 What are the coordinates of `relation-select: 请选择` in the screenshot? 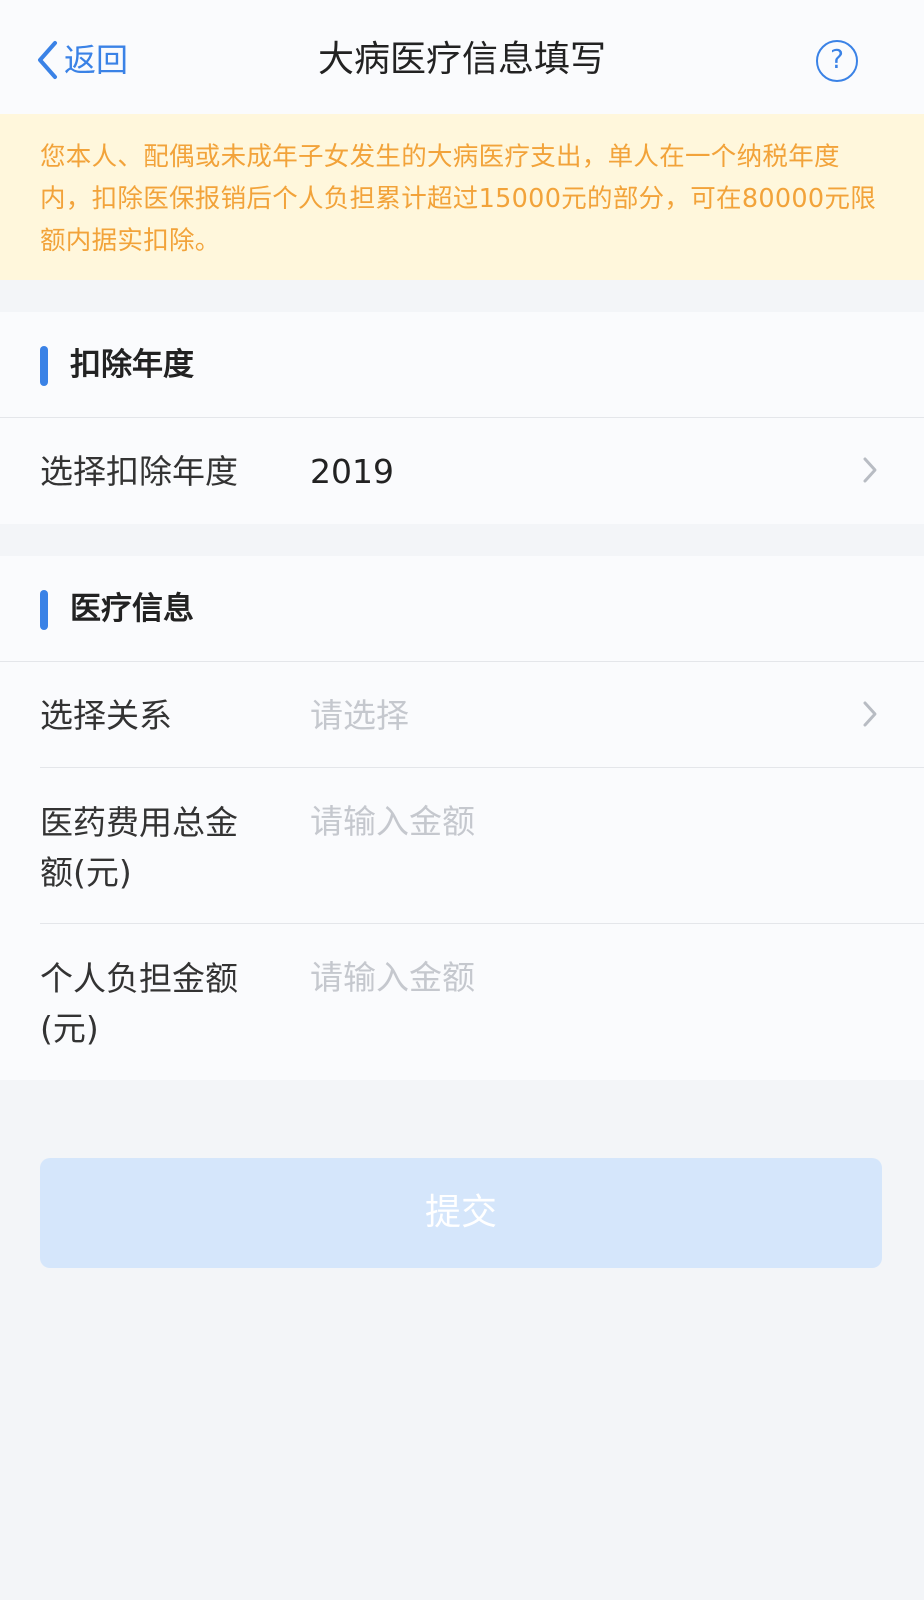 It's located at (359, 716).